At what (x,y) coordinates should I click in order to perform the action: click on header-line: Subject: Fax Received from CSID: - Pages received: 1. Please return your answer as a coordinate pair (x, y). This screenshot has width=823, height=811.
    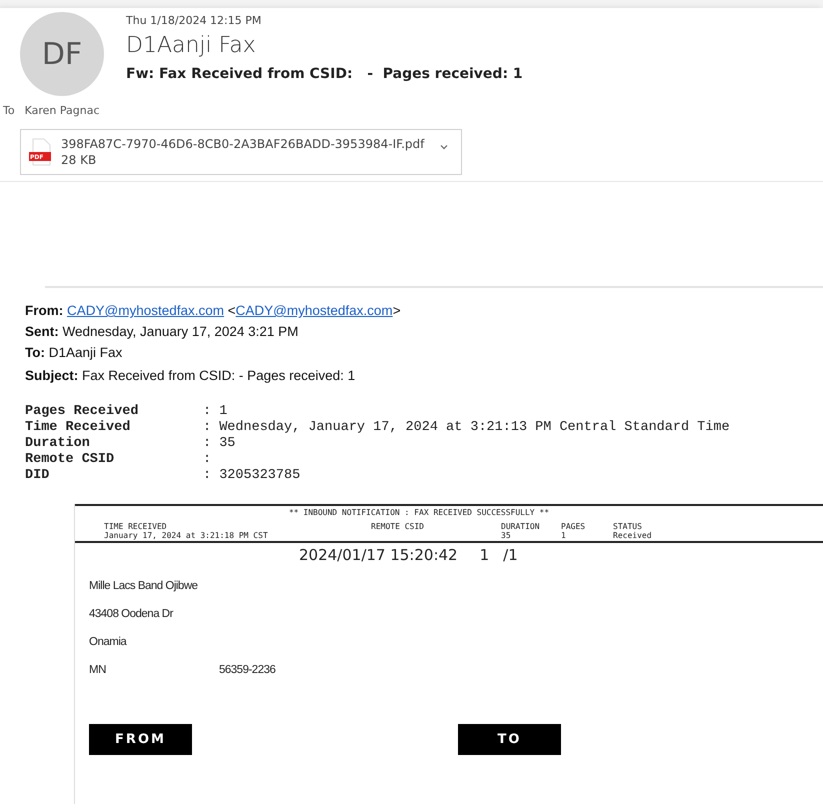
    Looking at the image, I should click on (190, 376).